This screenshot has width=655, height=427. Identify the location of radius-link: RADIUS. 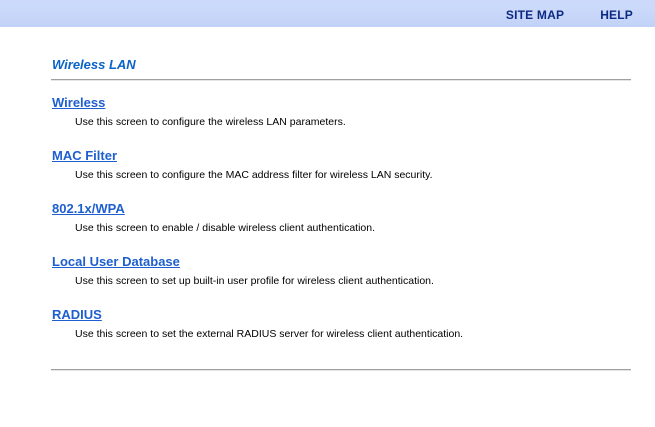
(257, 314).